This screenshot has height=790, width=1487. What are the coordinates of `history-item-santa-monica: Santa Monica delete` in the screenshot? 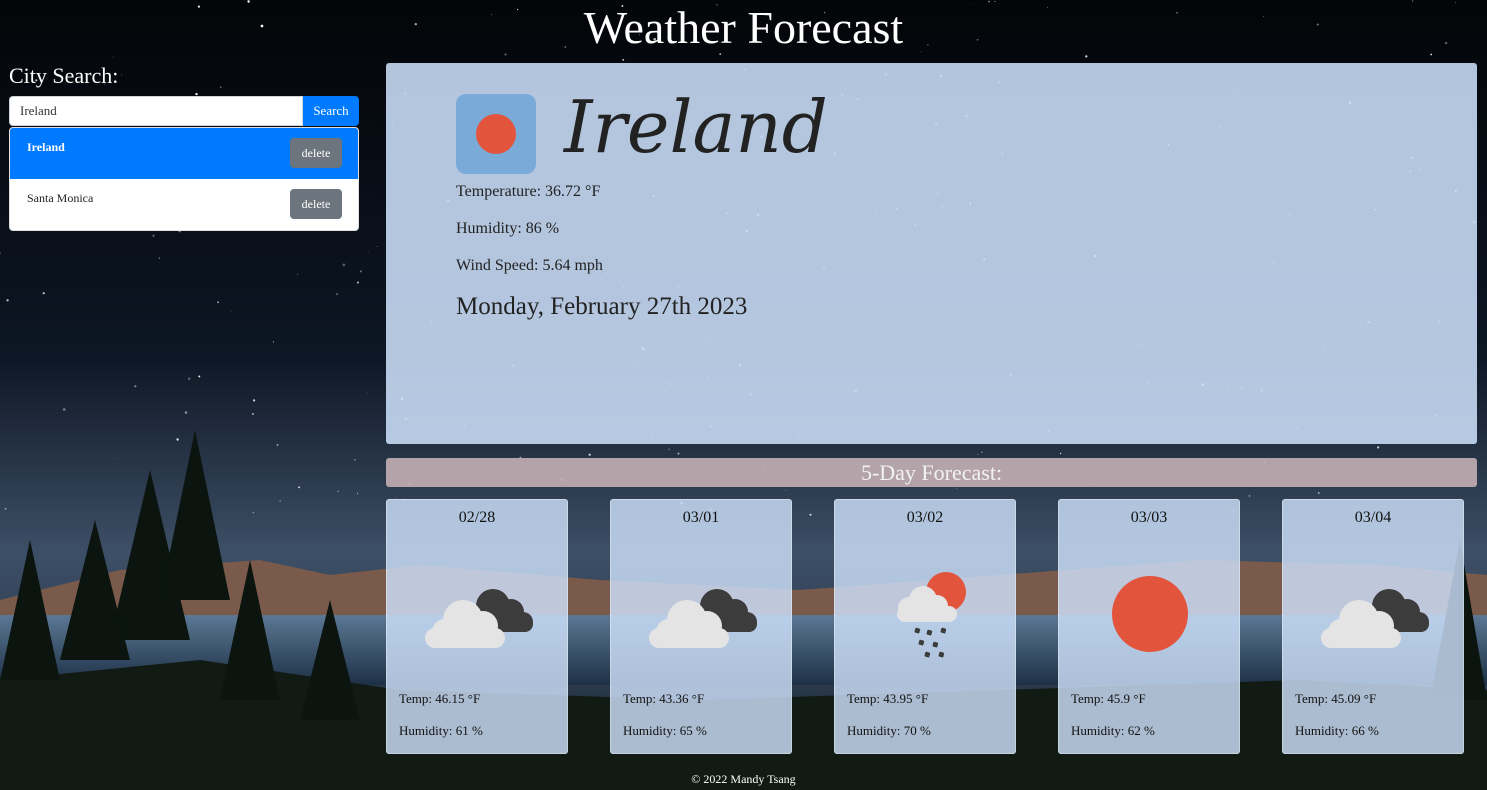 It's located at (184, 204).